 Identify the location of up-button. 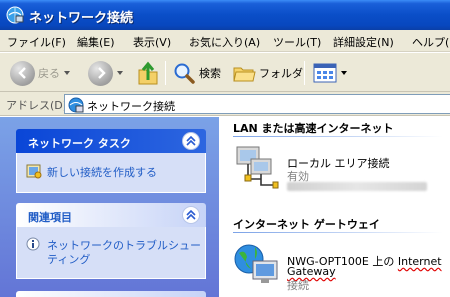
(148, 73).